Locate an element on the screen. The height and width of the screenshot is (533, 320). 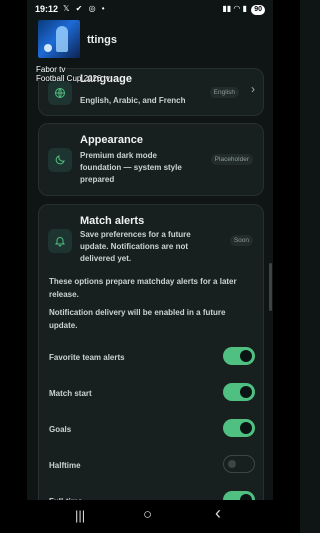
recents-button: ||| is located at coordinates (80, 515).